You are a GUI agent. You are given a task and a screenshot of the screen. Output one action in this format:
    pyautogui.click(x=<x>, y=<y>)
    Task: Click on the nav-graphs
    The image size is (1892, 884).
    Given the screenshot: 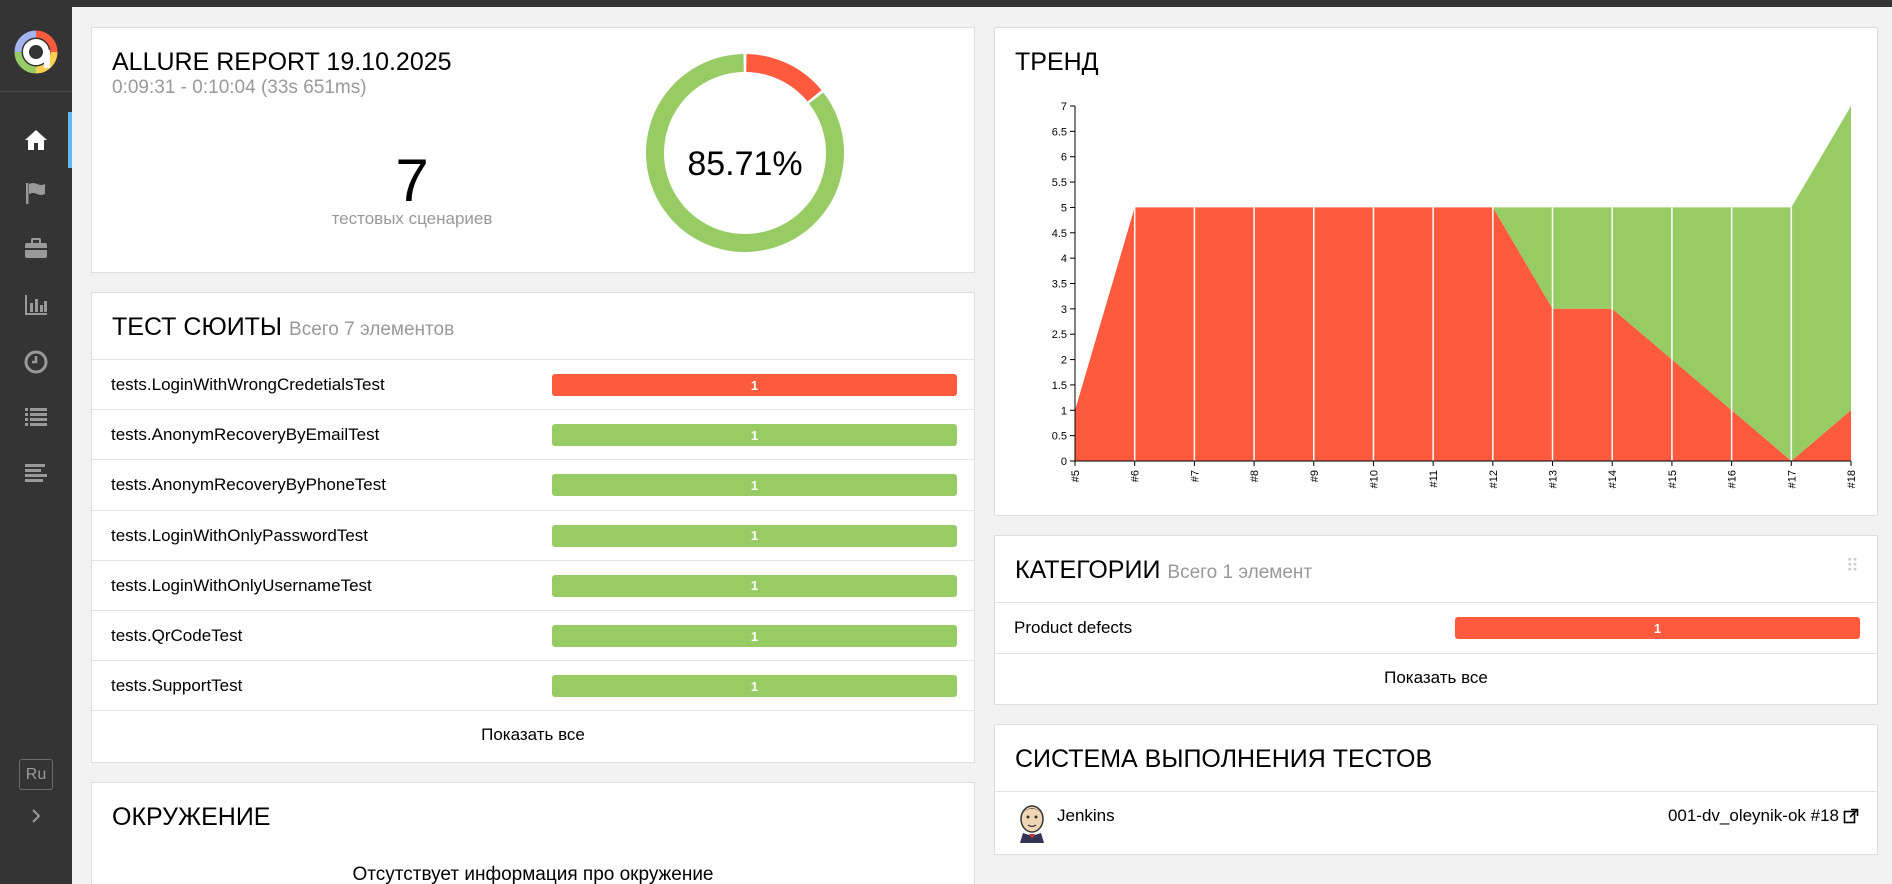 What is the action you would take?
    pyautogui.click(x=36, y=305)
    